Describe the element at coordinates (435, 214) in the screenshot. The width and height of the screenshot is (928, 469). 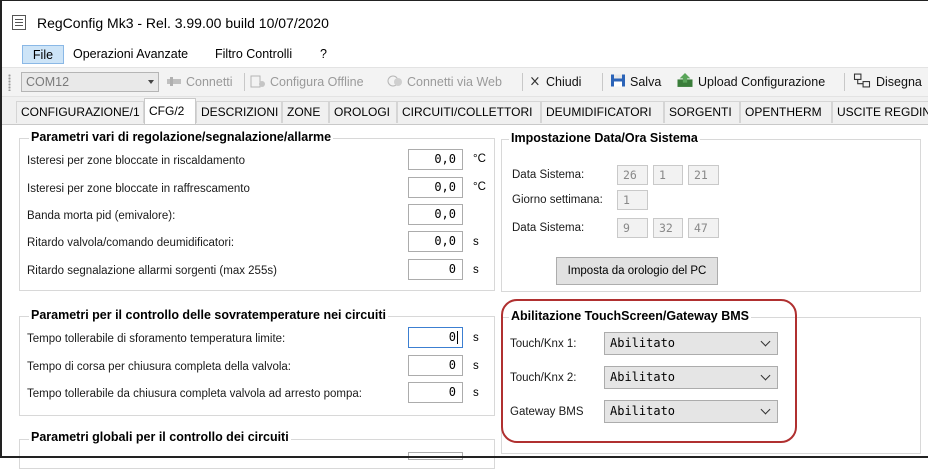
I see `param-input-pid-deadband: 0,0` at that location.